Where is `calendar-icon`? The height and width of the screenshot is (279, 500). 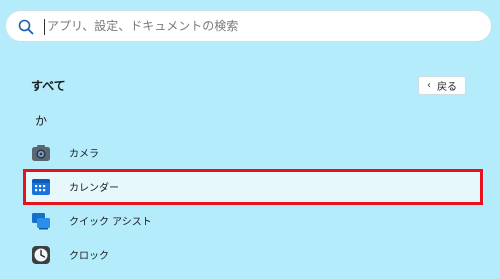 calendar-icon is located at coordinates (41, 187).